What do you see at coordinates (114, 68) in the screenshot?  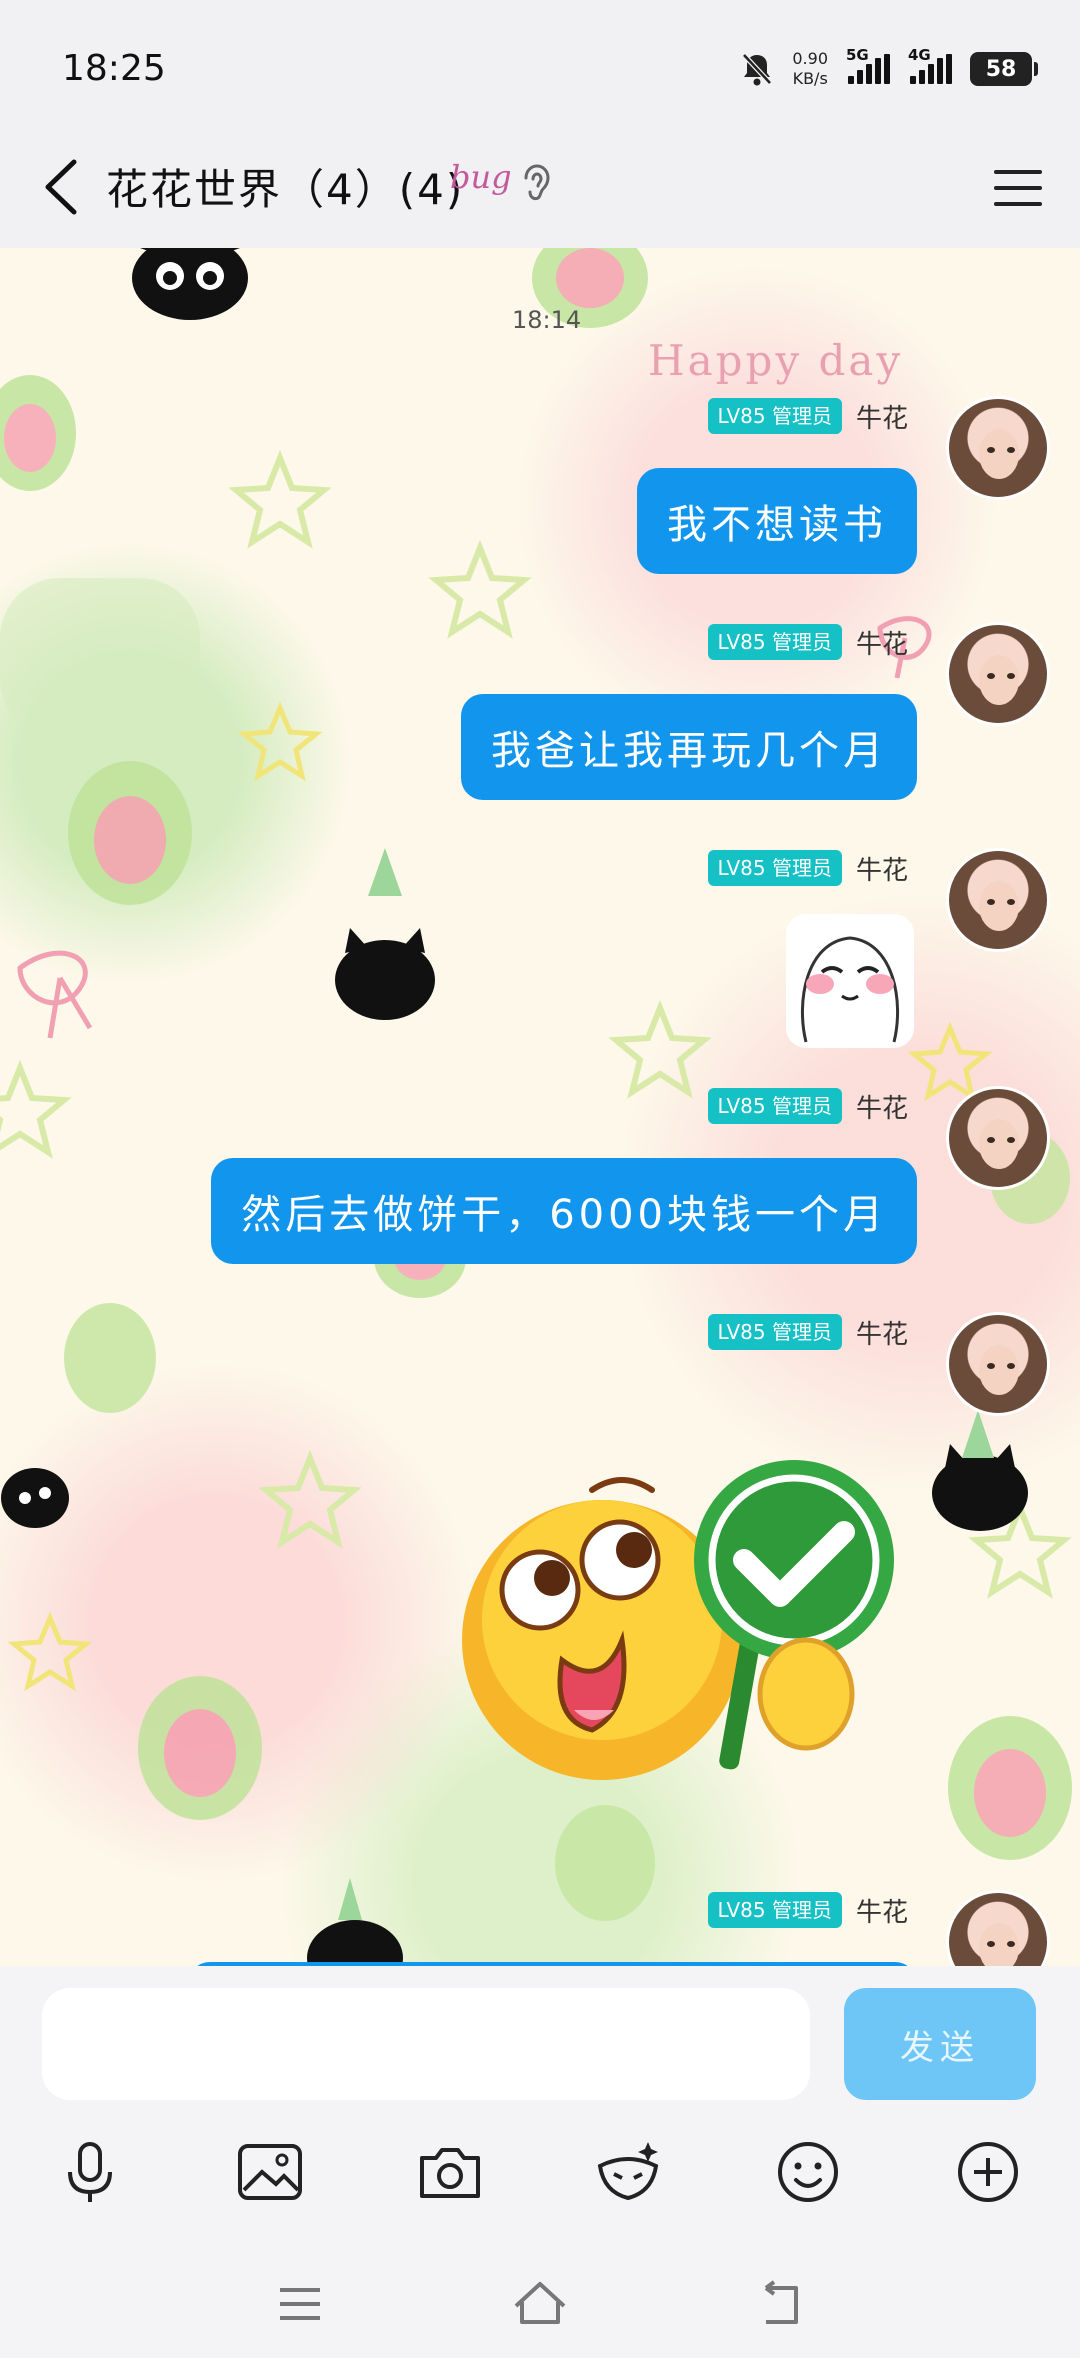 I see `status-time: 18:25` at bounding box center [114, 68].